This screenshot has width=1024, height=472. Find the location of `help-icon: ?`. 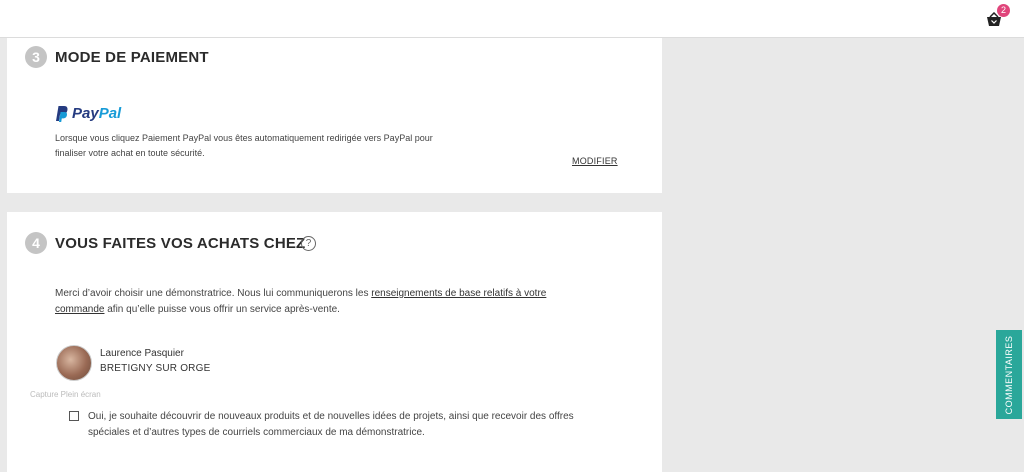

help-icon: ? is located at coordinates (308, 243).